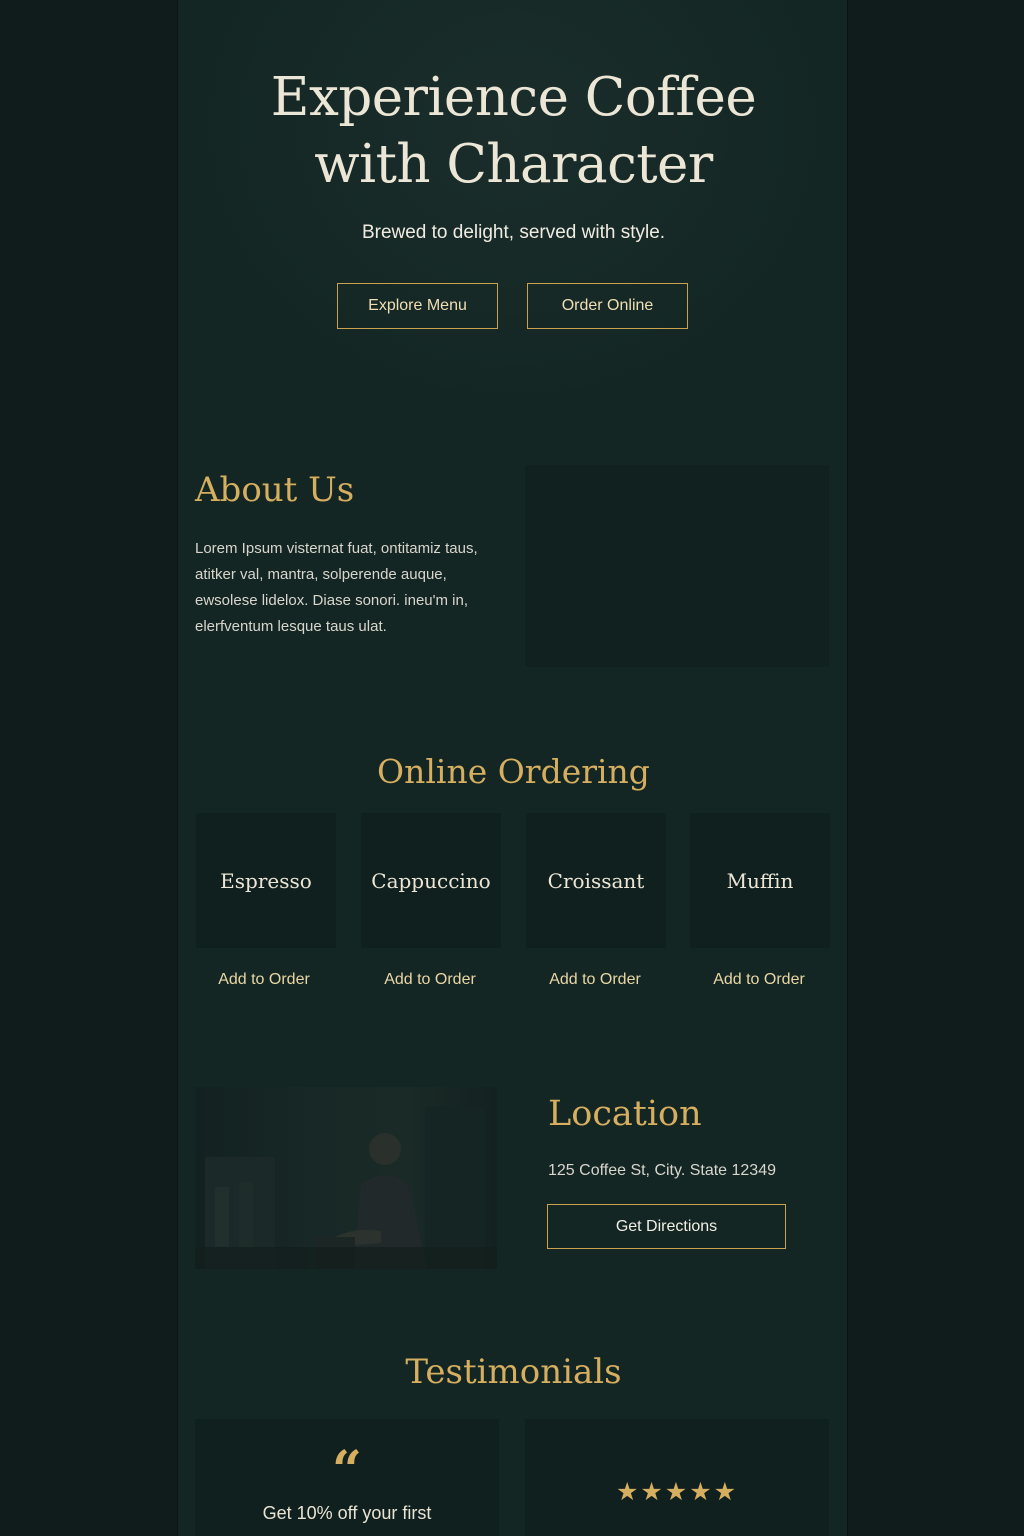 This screenshot has height=1536, width=1024. What do you see at coordinates (512, 131) in the screenshot?
I see `hero-title: Experience Coffee with Character` at bounding box center [512, 131].